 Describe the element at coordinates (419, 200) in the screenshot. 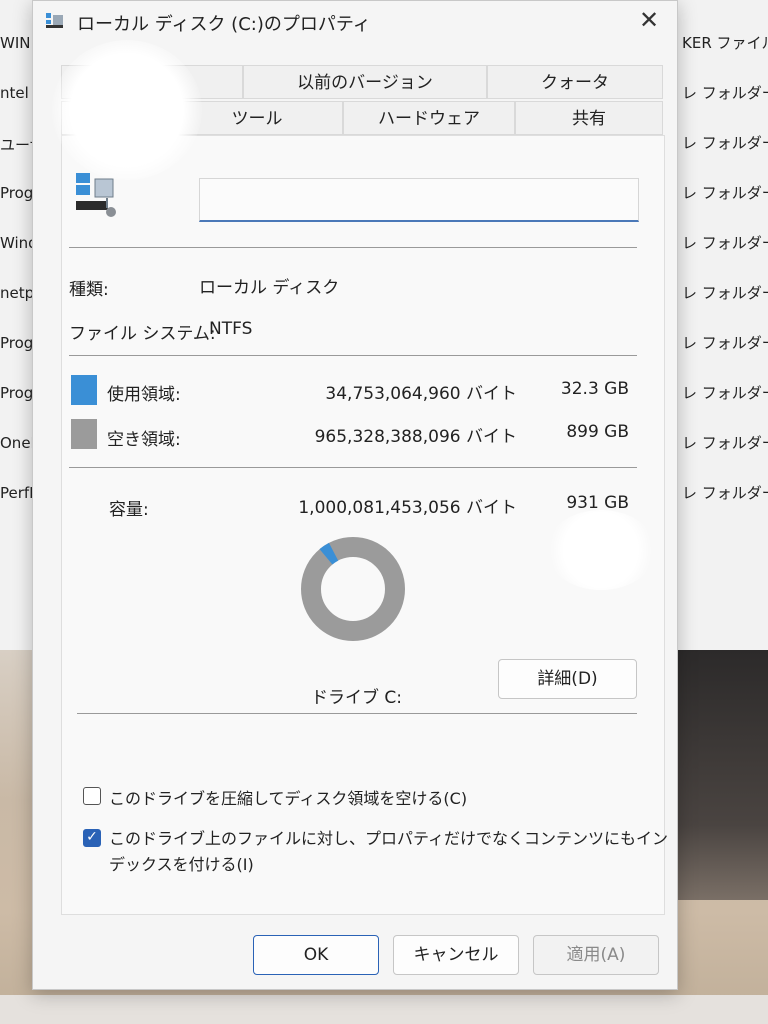

I see `volume-name-input` at that location.